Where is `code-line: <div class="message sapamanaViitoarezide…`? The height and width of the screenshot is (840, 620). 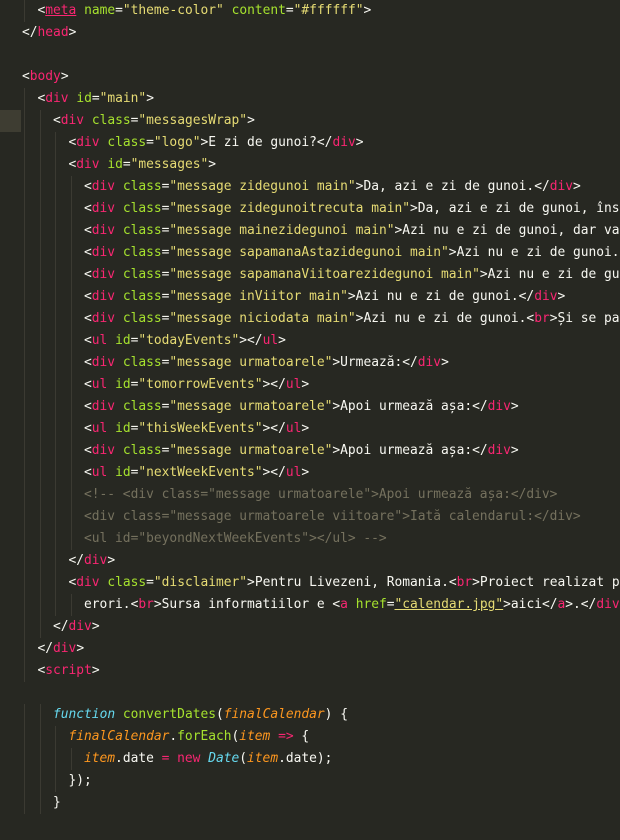 code-line: <div class="message sapamanaViitoarezide… is located at coordinates (310, 275).